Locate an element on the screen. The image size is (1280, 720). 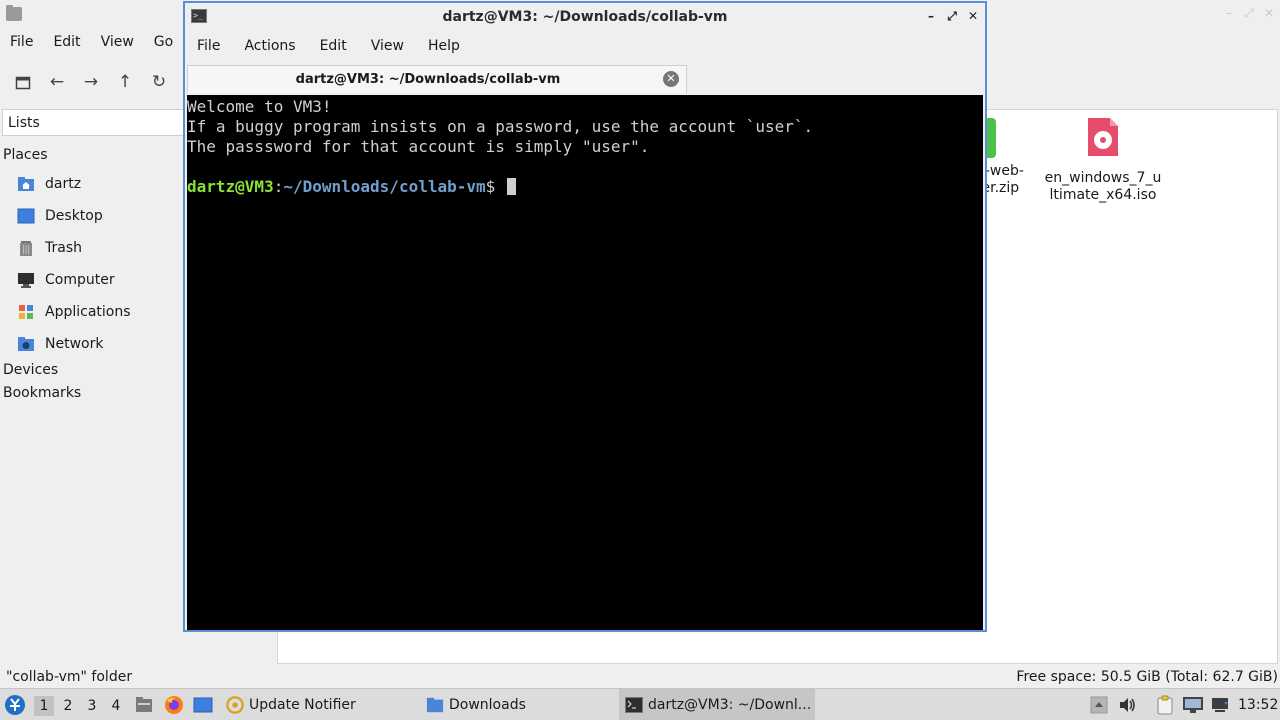
sidebar-item-label: Applications is located at coordinates (88, 312).